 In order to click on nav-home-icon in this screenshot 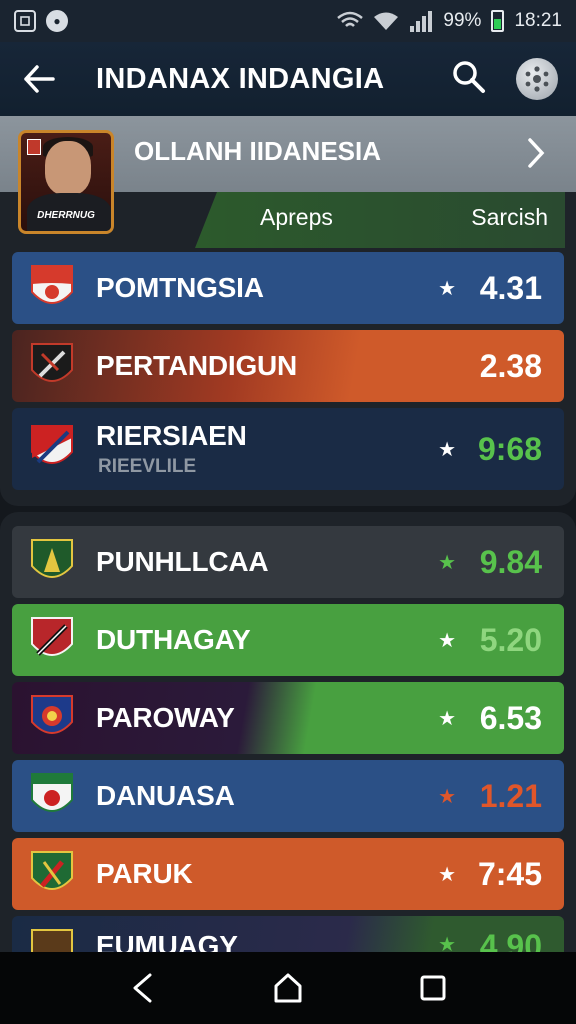, I will do `click(288, 988)`.